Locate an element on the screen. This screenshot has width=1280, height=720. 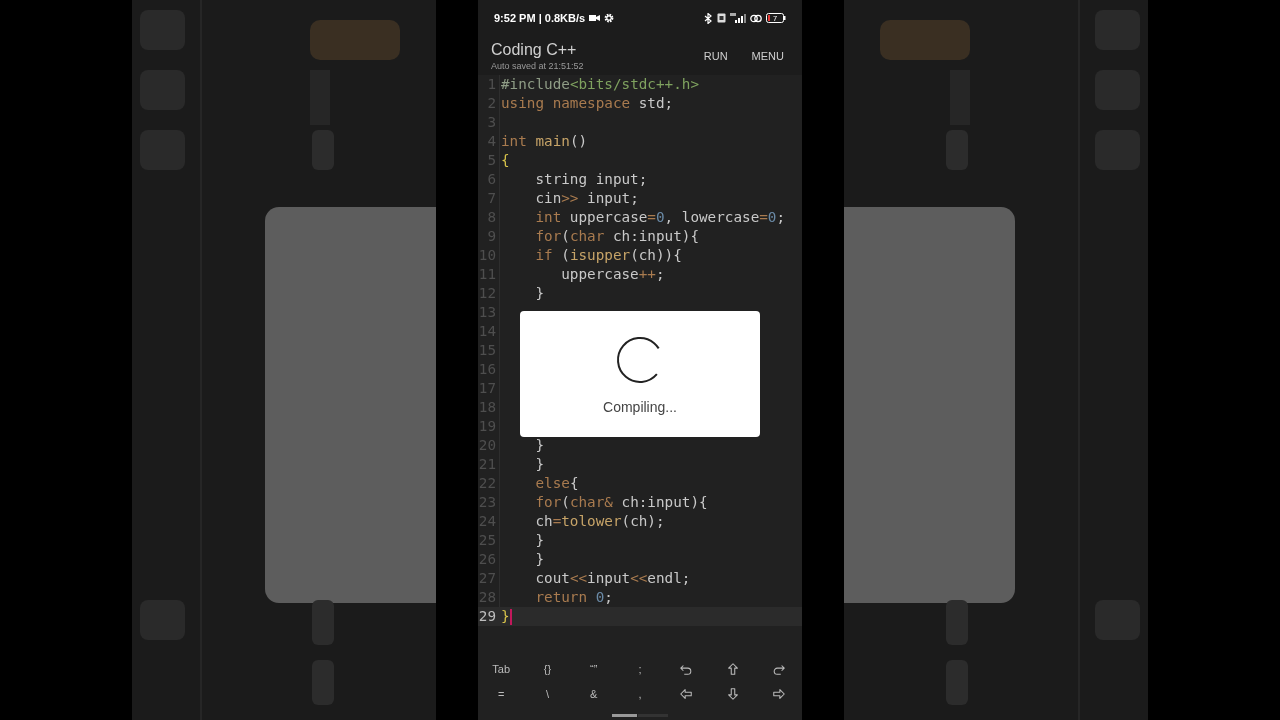
code-token: char is located at coordinates (587, 236).